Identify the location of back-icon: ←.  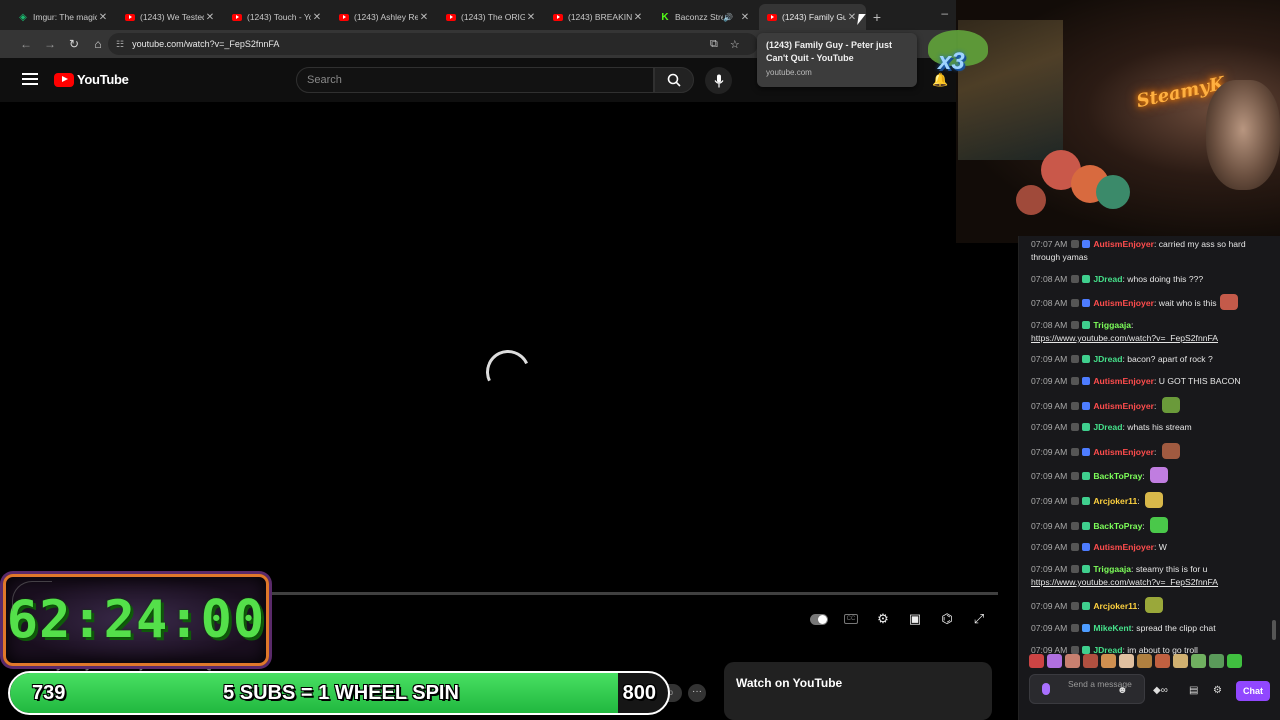
(26, 44).